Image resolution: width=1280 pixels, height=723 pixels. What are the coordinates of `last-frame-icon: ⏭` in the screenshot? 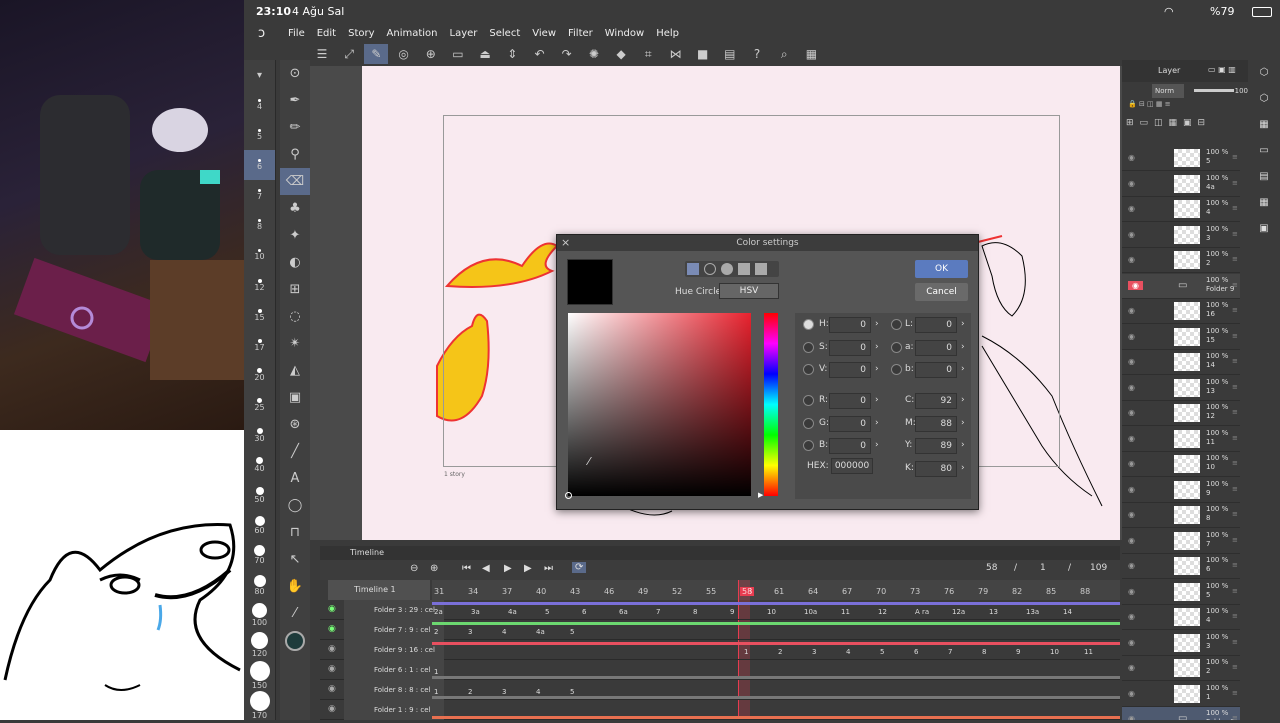 It's located at (548, 568).